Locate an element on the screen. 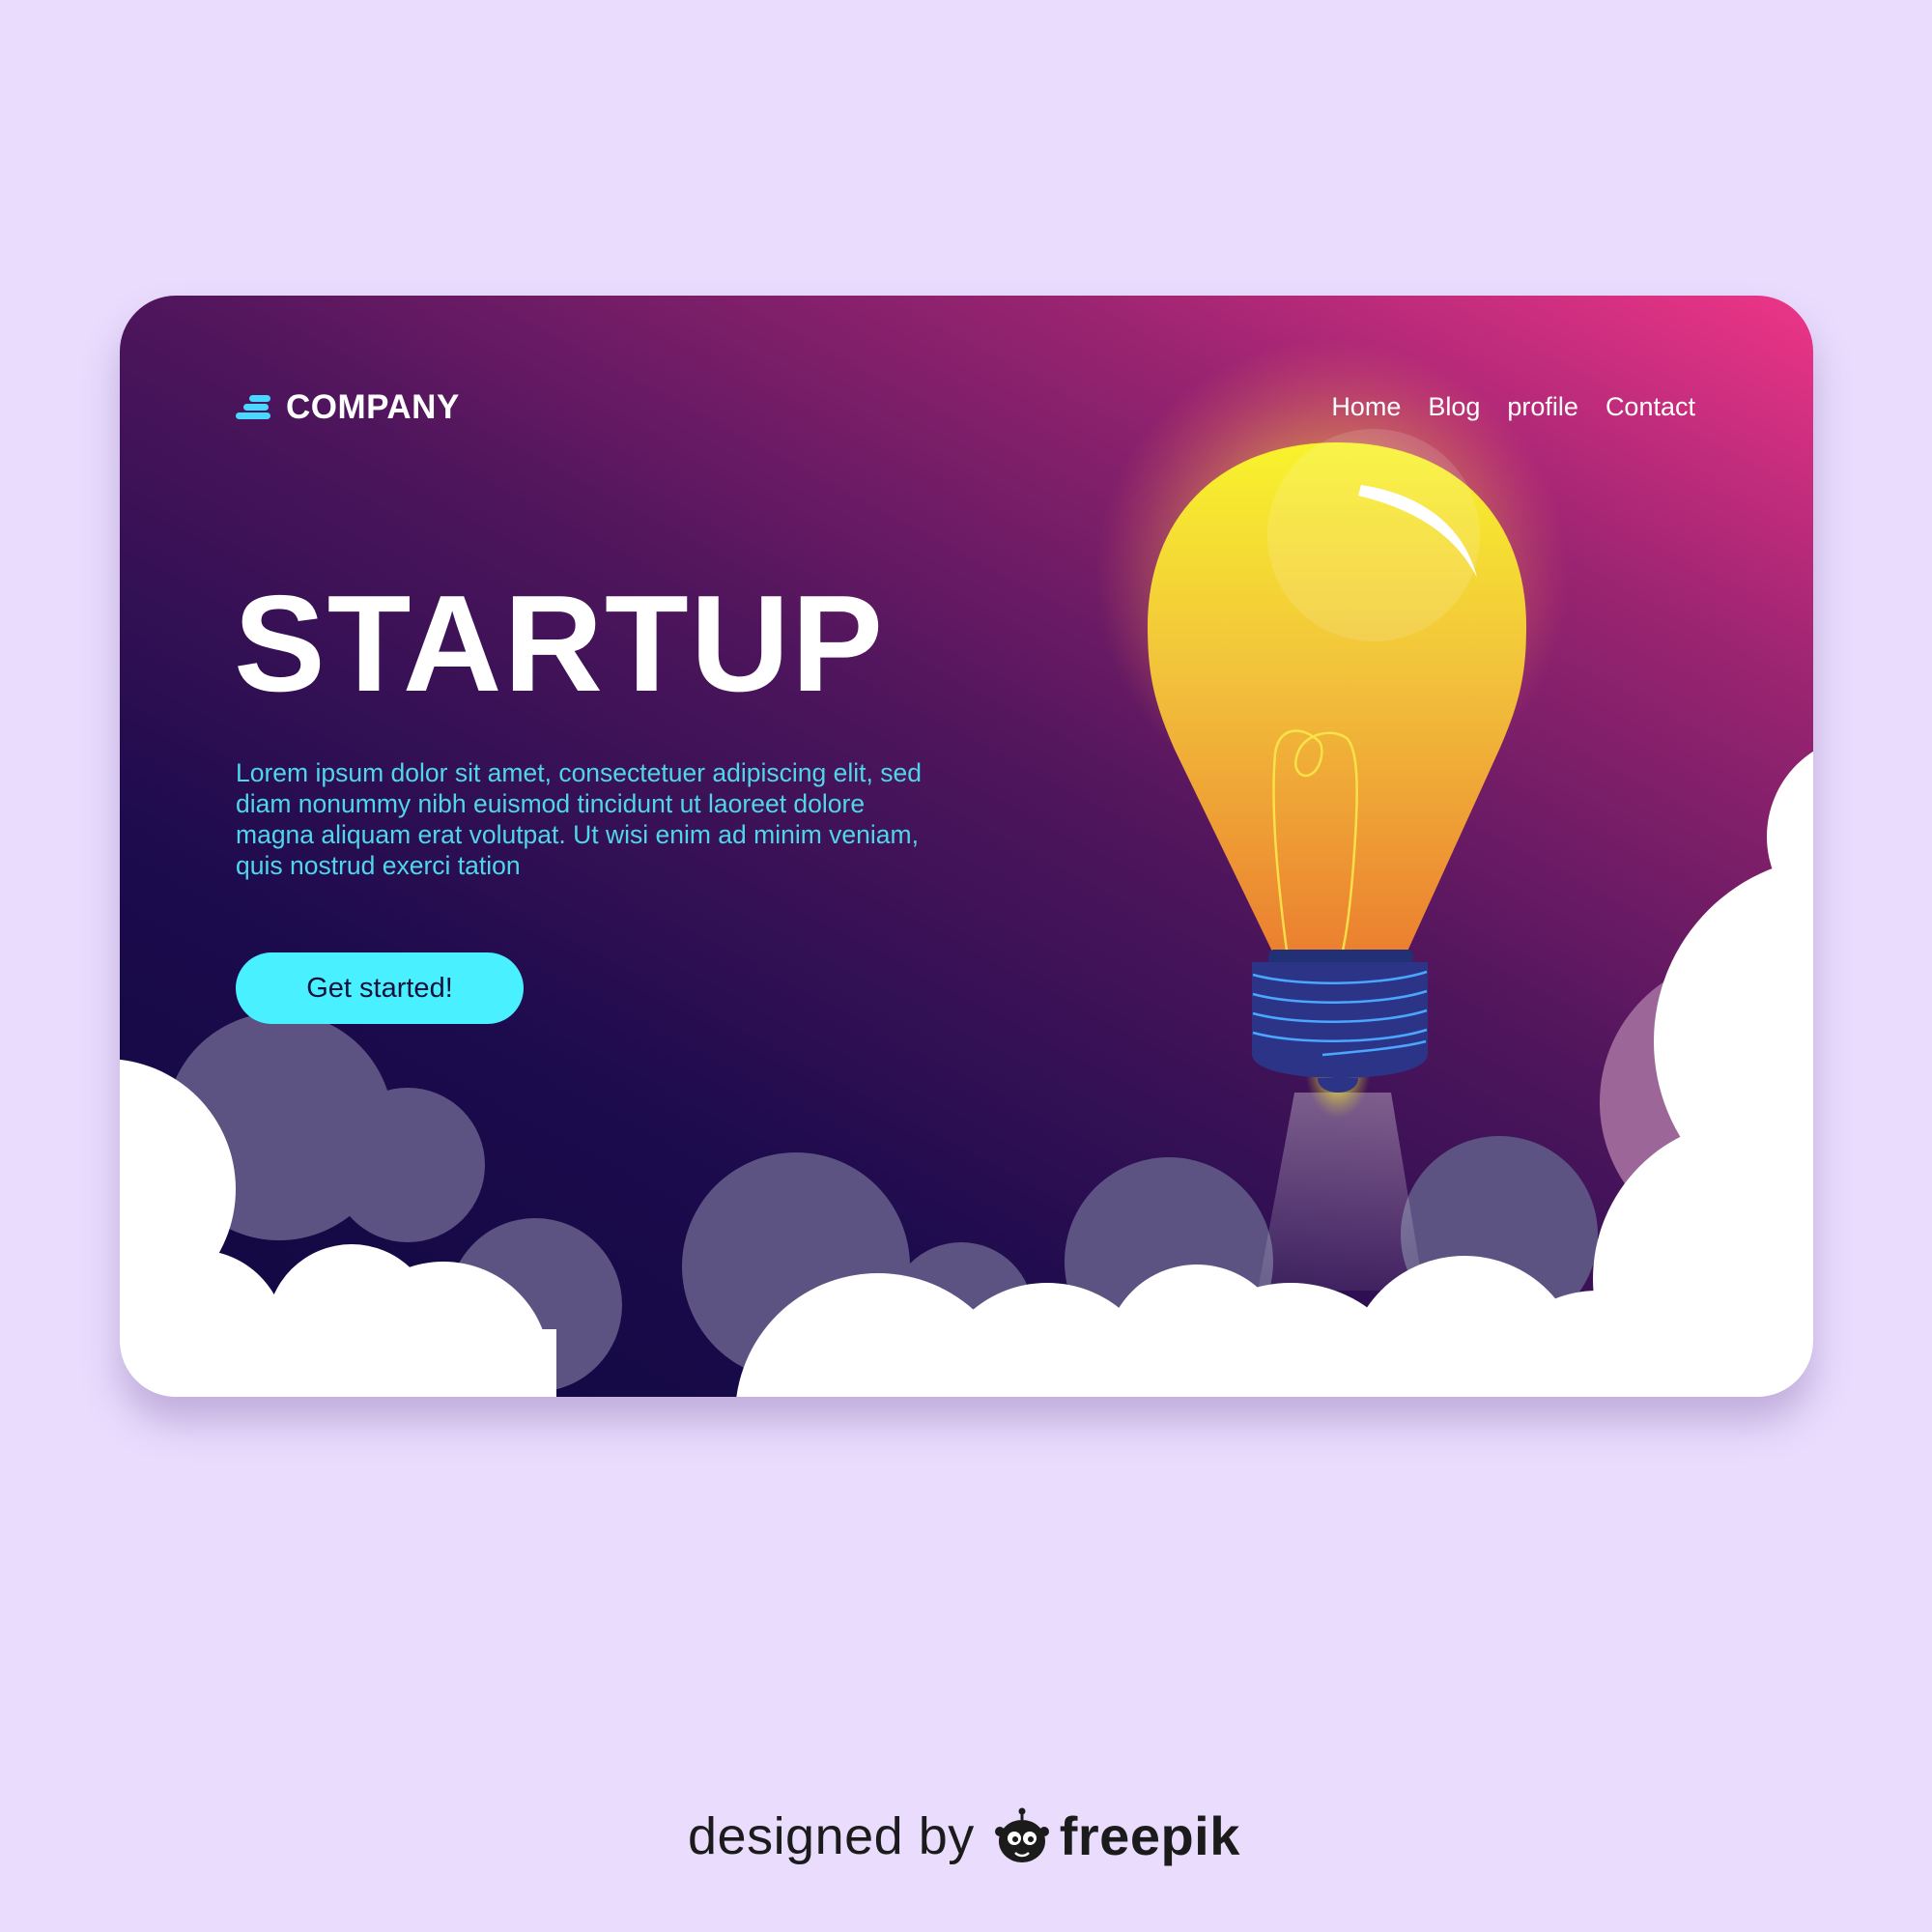 This screenshot has height=1932, width=1932. credit-text: designed by is located at coordinates (831, 1835).